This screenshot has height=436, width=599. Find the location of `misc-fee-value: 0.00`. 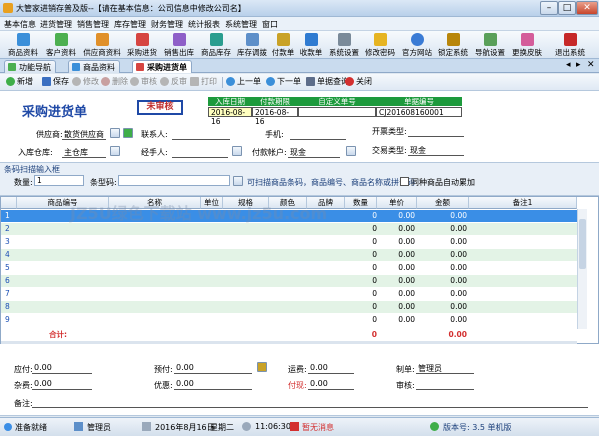

misc-fee-value: 0.00 is located at coordinates (43, 383).